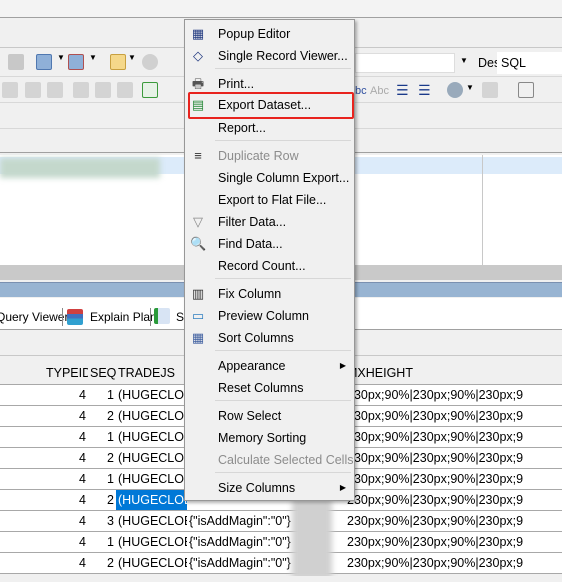 Image resolution: width=562 pixels, height=582 pixels. Describe the element at coordinates (269, 366) in the screenshot. I see `menu-item-appearance: Appearance ▶` at that location.